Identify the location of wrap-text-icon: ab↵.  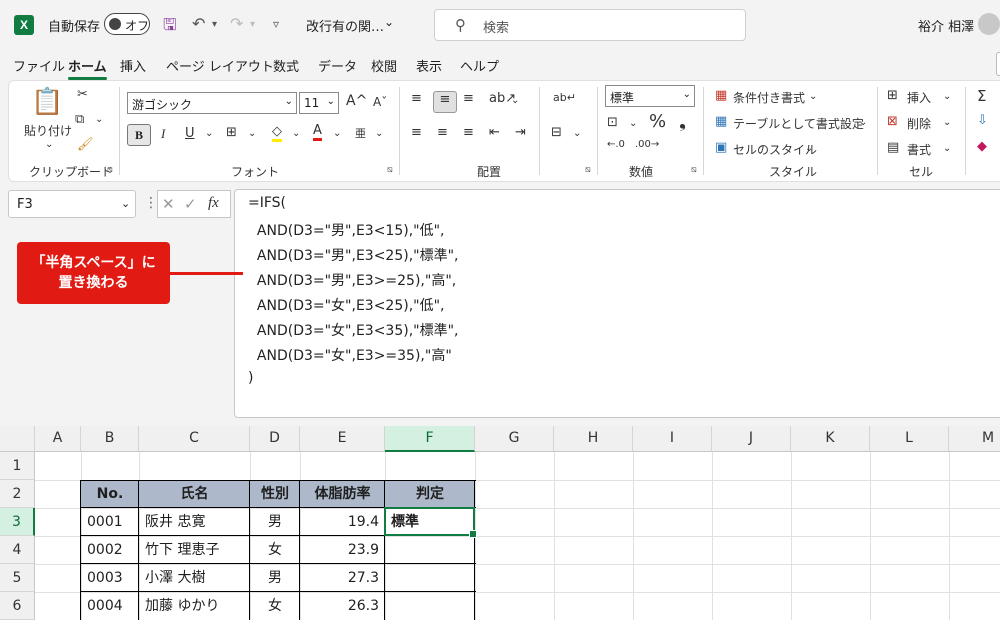
(564, 97).